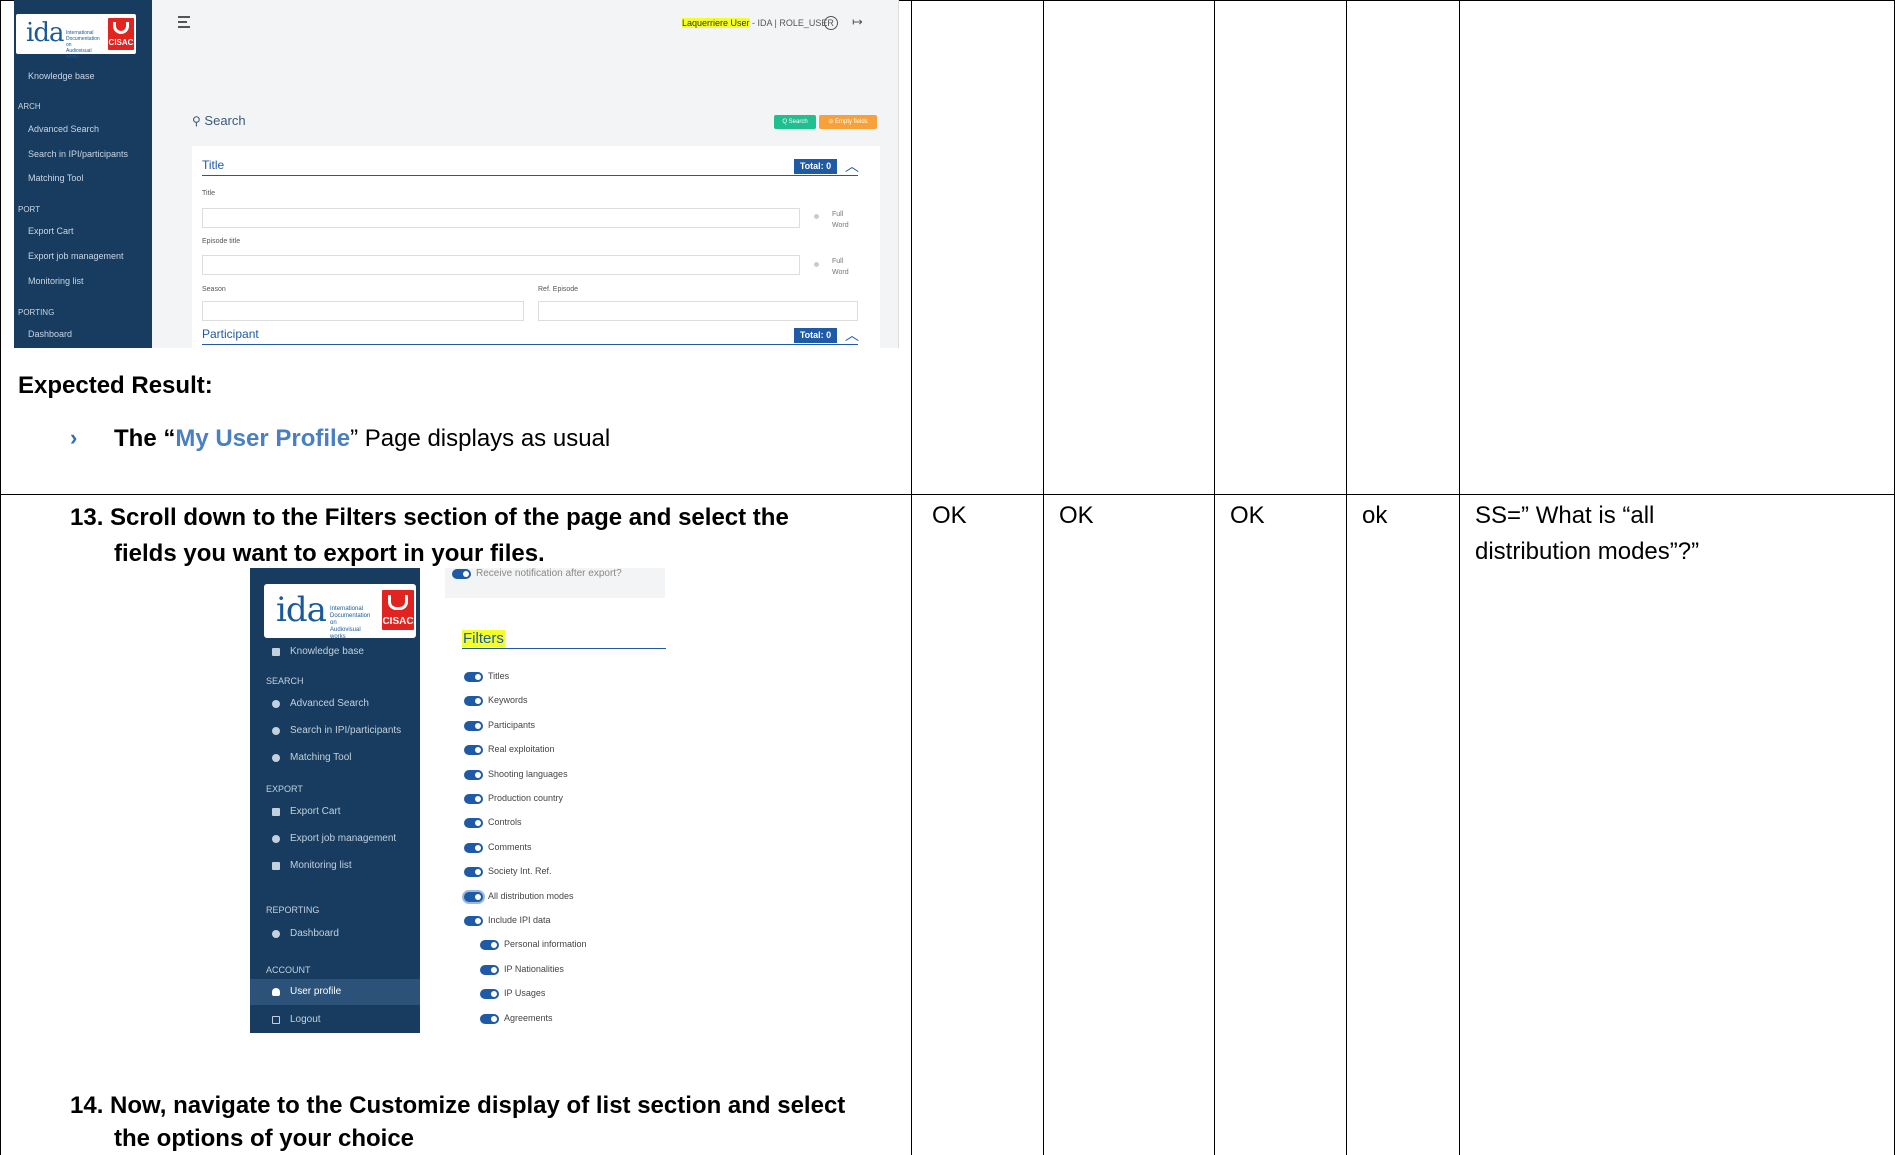 Image resolution: width=1895 pixels, height=1155 pixels. What do you see at coordinates (831, 23) in the screenshot?
I see `headset-icon` at bounding box center [831, 23].